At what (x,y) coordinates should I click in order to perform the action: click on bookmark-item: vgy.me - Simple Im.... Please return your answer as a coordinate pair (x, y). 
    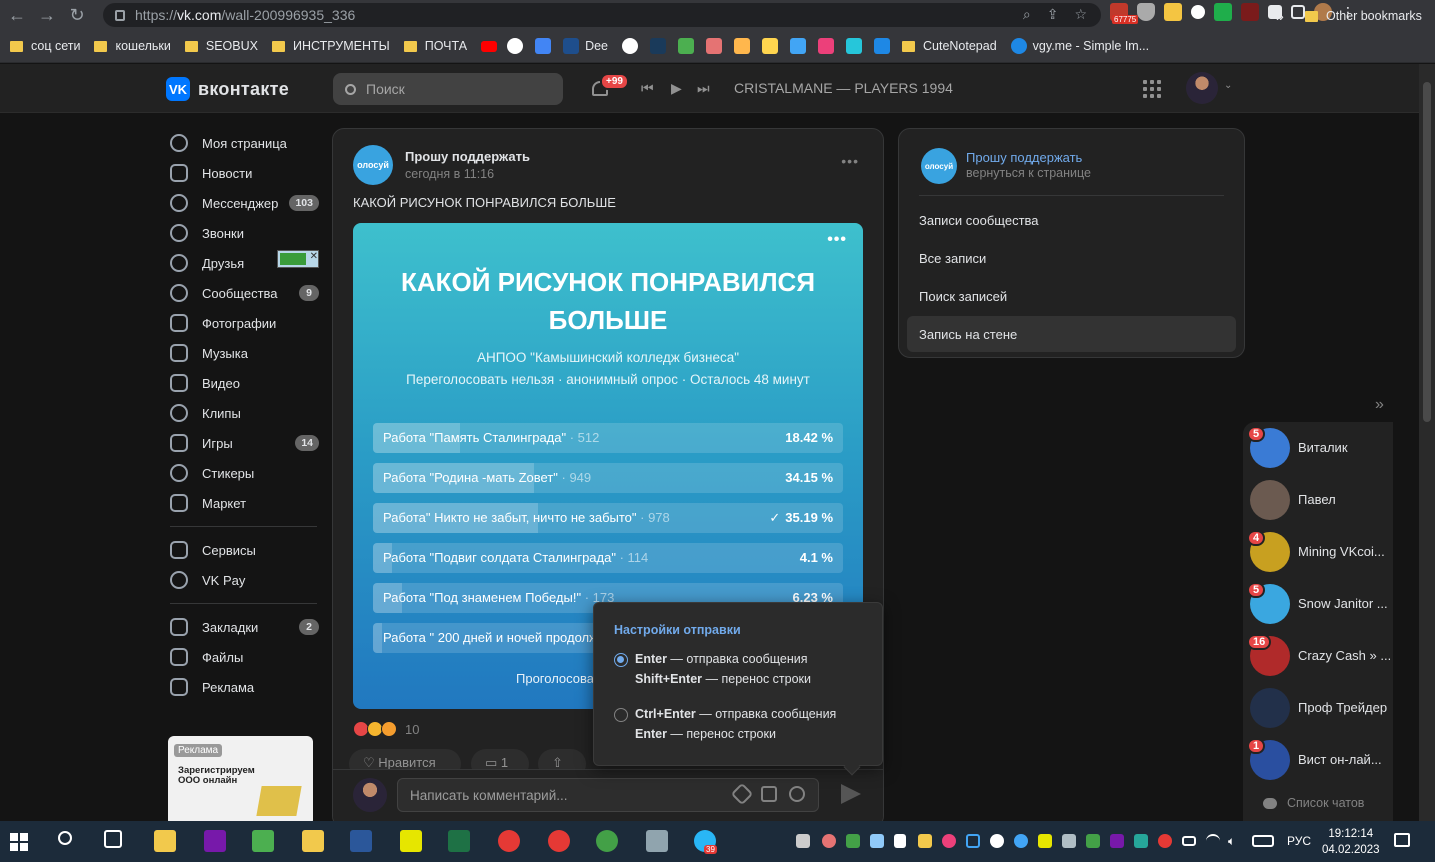
    Looking at the image, I should click on (1079, 46).